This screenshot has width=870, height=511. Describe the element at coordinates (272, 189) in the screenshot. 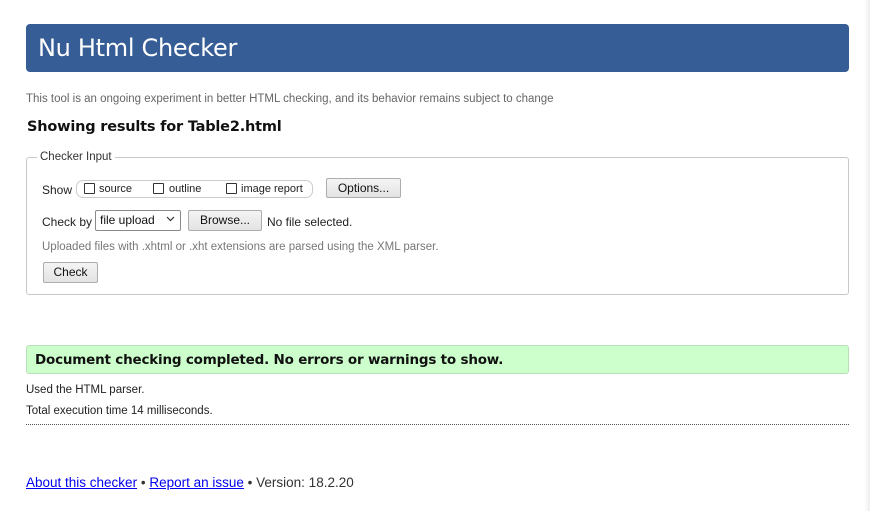

I see `image-report-checkbox-label: image report` at that location.